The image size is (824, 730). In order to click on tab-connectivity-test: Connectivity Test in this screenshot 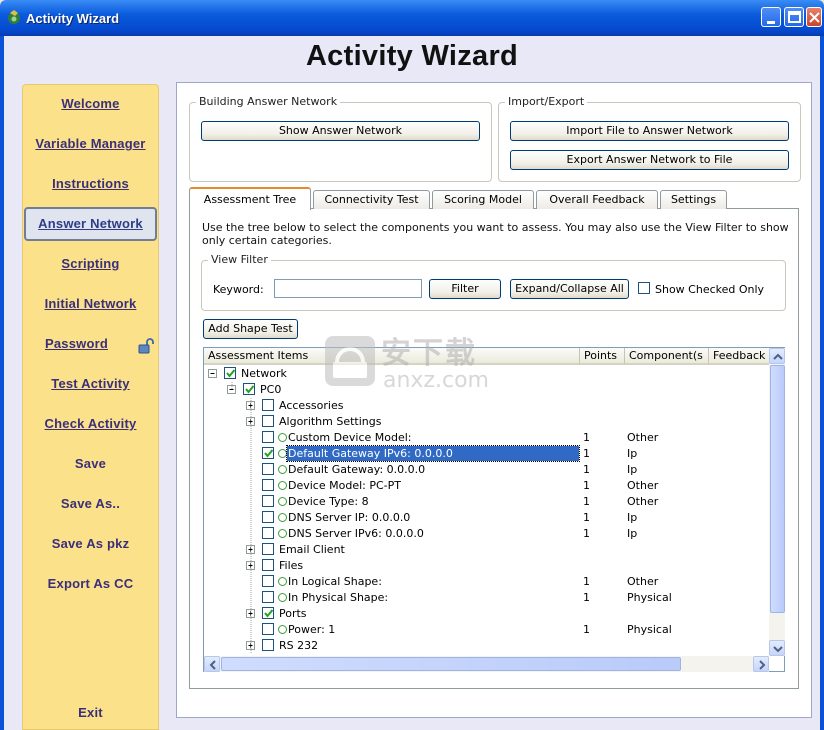, I will do `click(371, 199)`.